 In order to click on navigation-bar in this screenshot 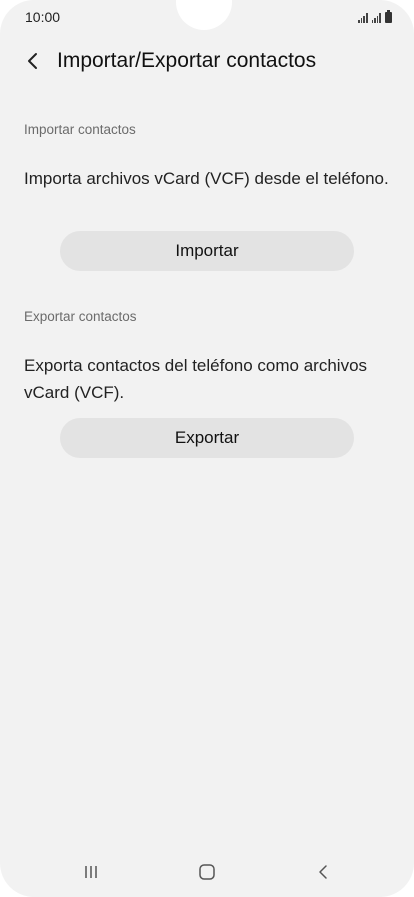, I will do `click(207, 872)`.